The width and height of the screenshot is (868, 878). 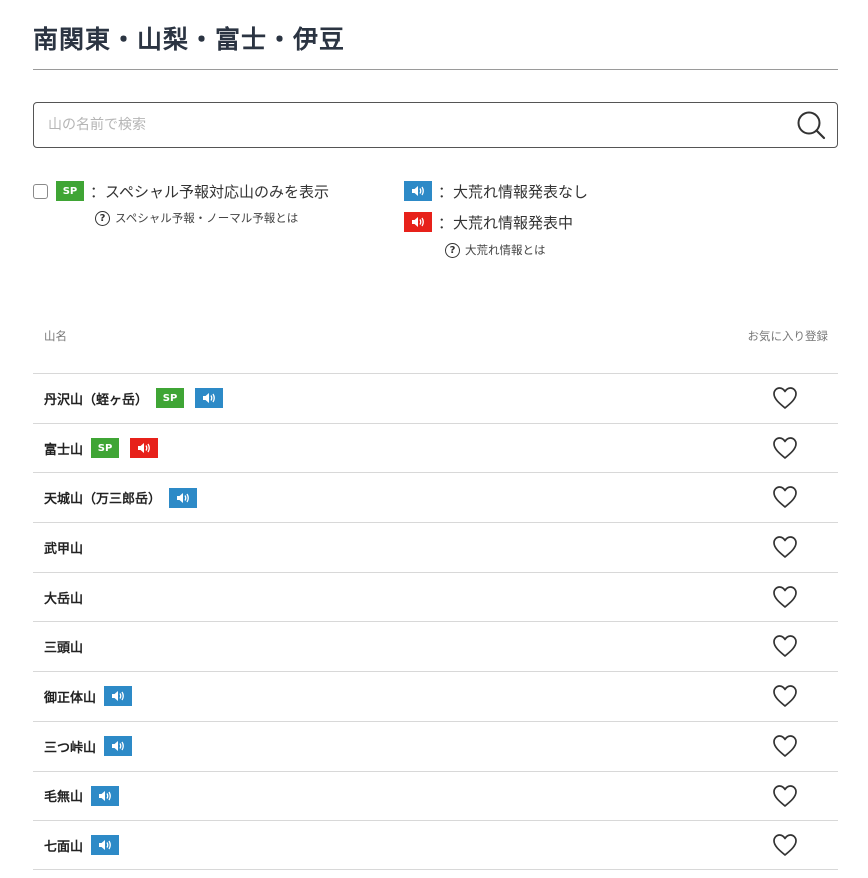 I want to click on mountain-row: 天城山（万三郎岳）, so click(x=435, y=497).